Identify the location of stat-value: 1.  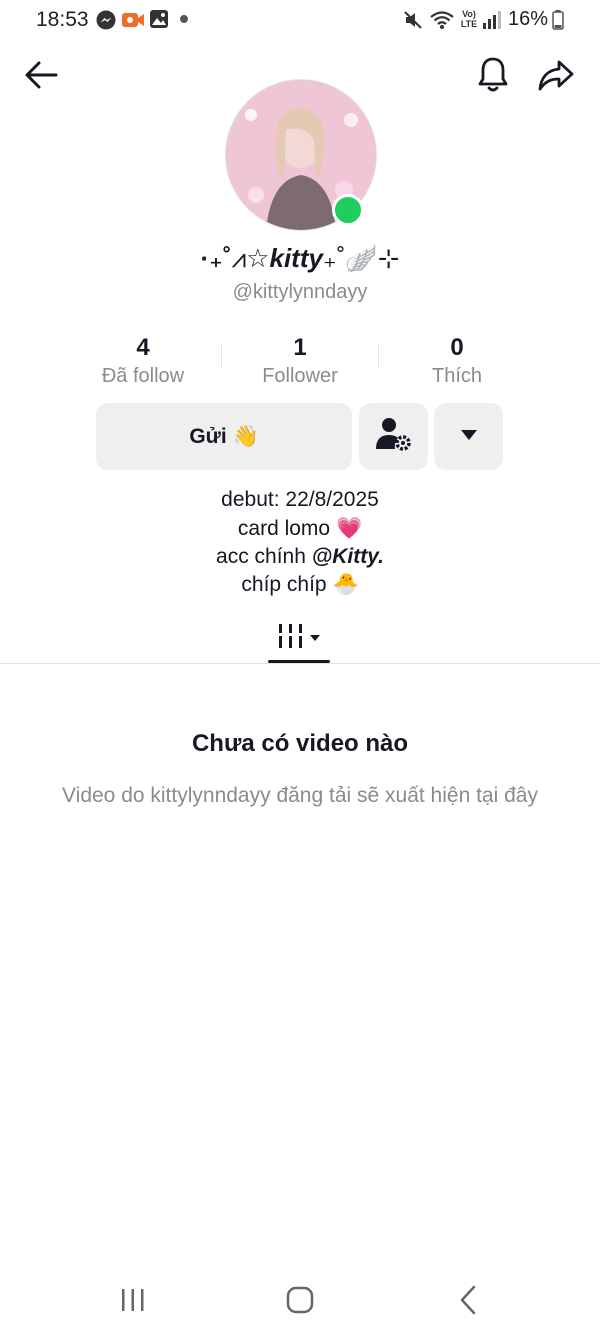
(300, 347).